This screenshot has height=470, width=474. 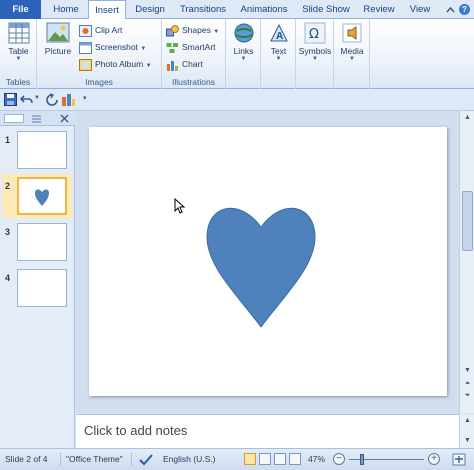 What do you see at coordinates (8, 186) in the screenshot?
I see `slide-number: 2` at bounding box center [8, 186].